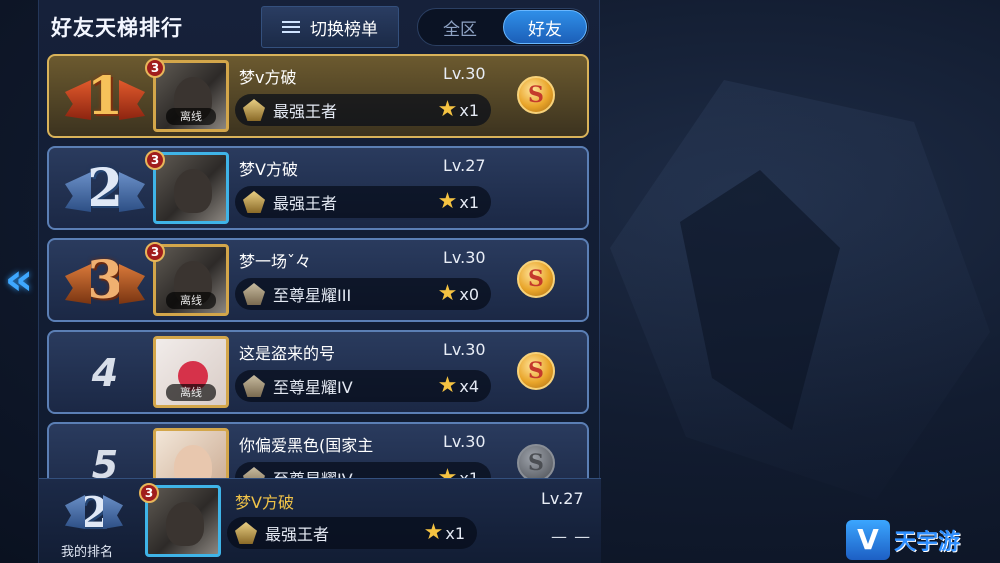 The width and height of the screenshot is (1000, 563). I want to click on ranking-row: 3 3 离线 梦一场ˇ々 Lv.30 至尊星耀III ★ x0 S, so click(318, 280).